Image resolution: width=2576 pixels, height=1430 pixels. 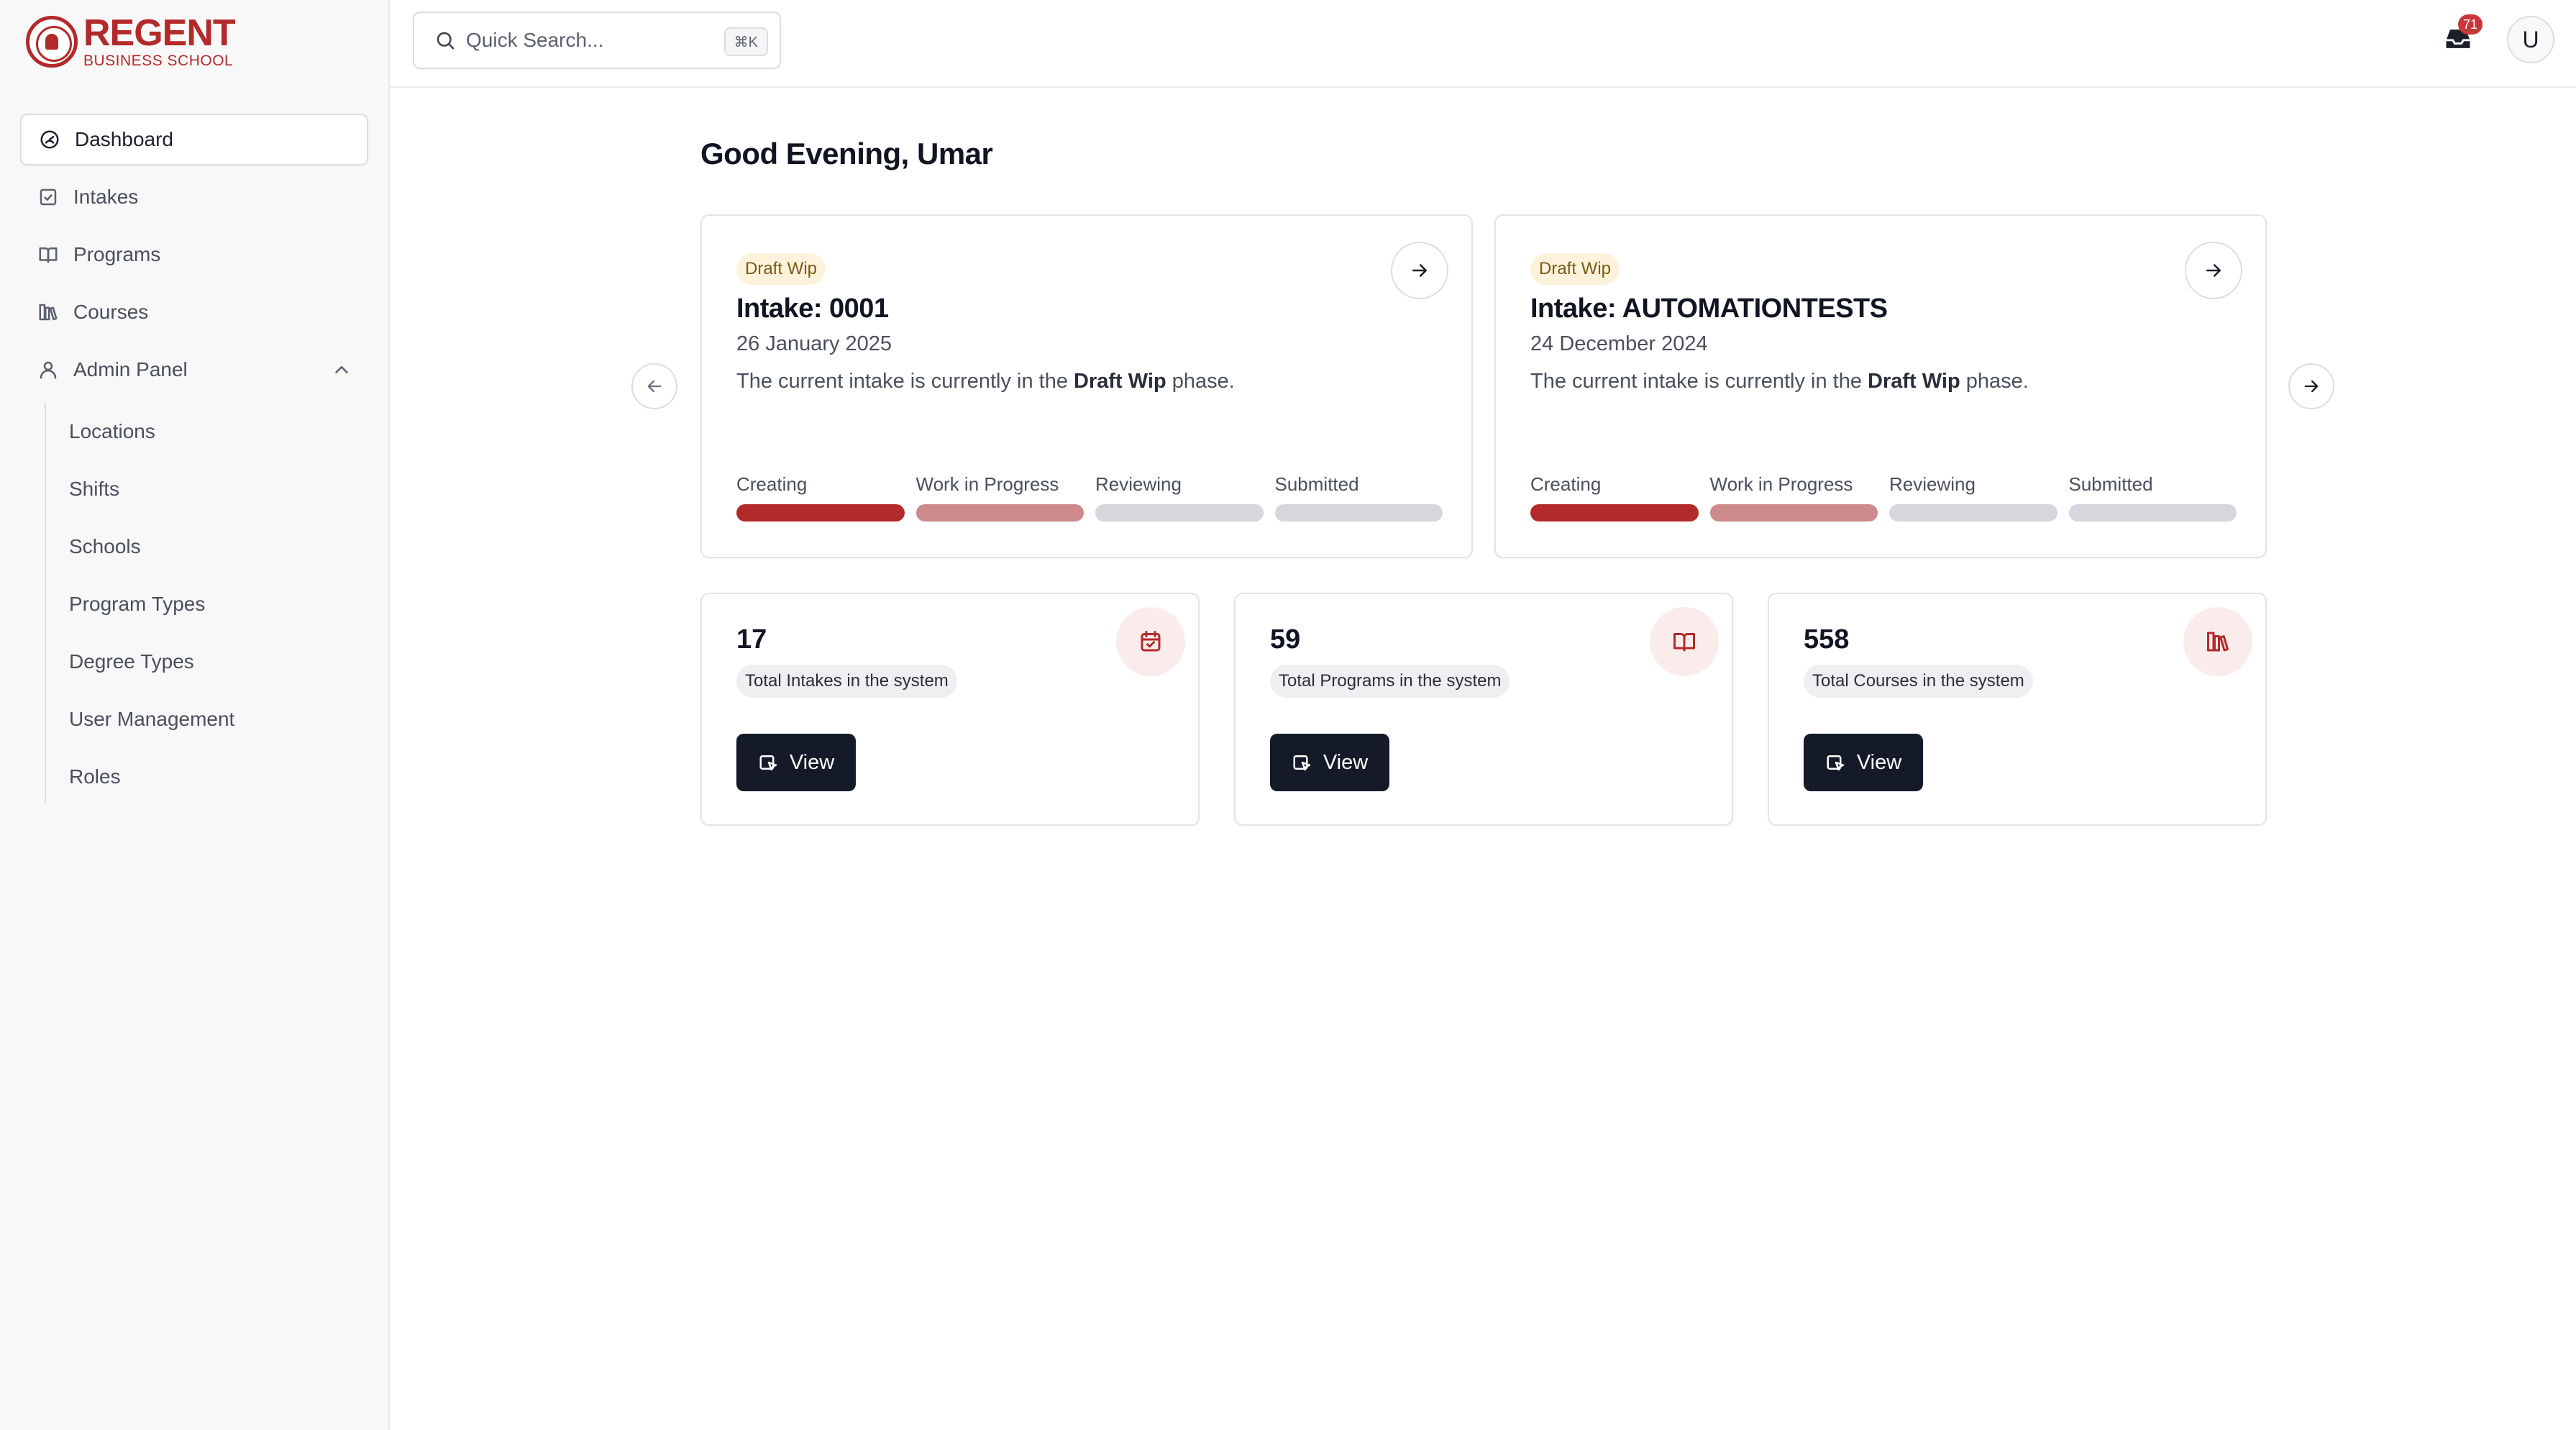 I want to click on view-intakes-button: View, so click(x=796, y=763).